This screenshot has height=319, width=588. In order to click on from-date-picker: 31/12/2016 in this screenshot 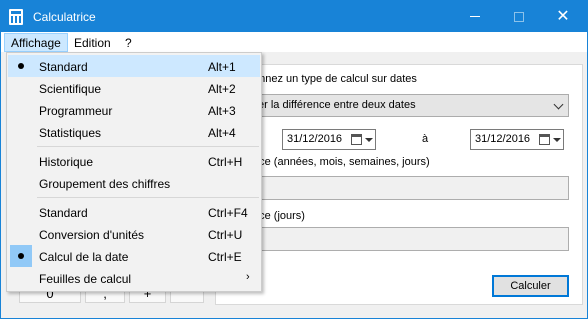, I will do `click(329, 139)`.